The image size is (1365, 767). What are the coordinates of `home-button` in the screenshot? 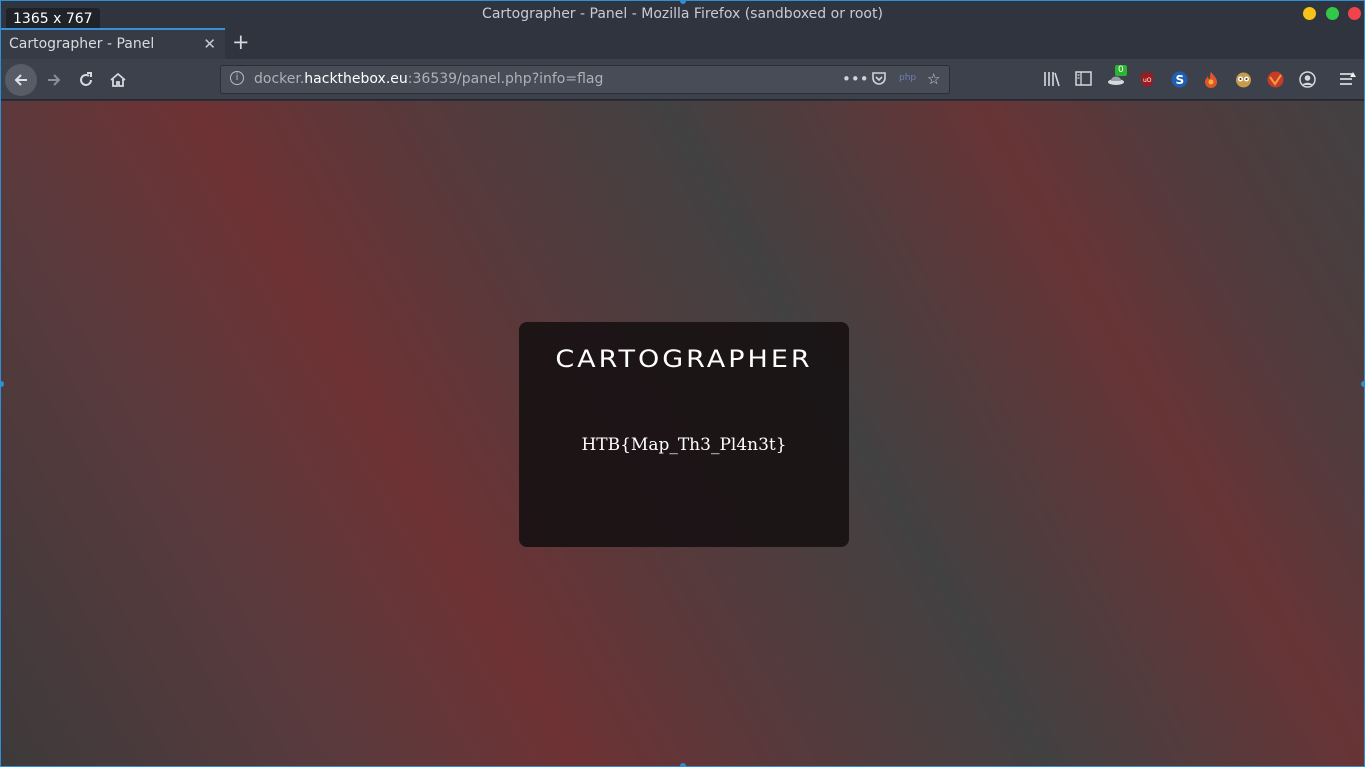 It's located at (118, 80).